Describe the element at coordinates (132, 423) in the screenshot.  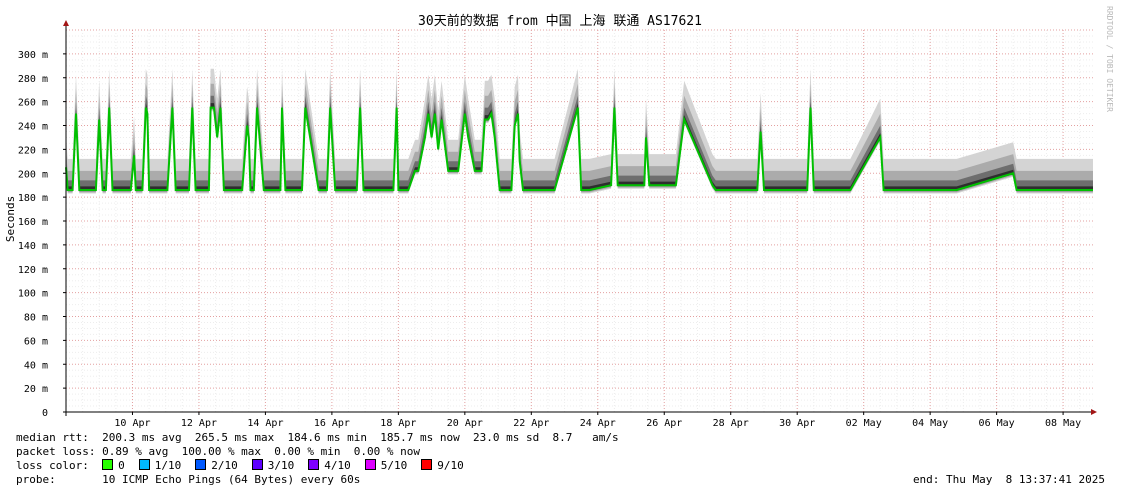
I see `x-tick-label: 10 Apr` at that location.